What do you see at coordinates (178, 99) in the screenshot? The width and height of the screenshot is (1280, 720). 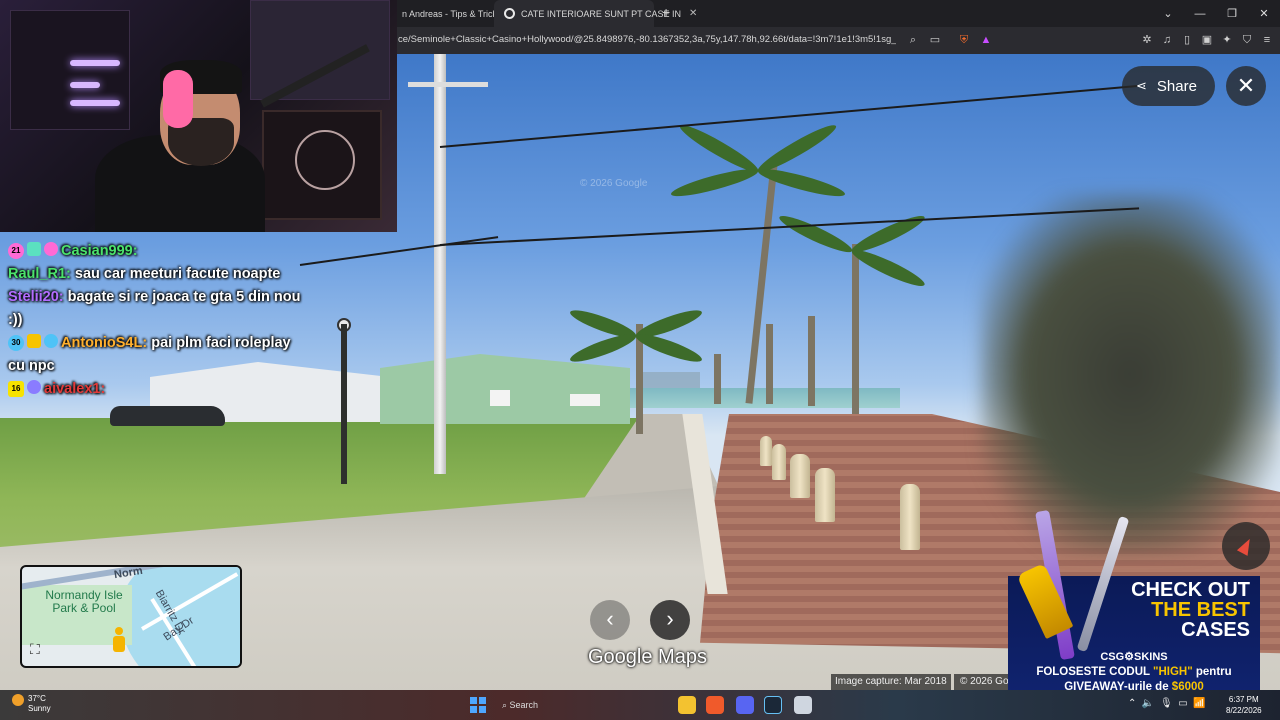 I see `headset` at bounding box center [178, 99].